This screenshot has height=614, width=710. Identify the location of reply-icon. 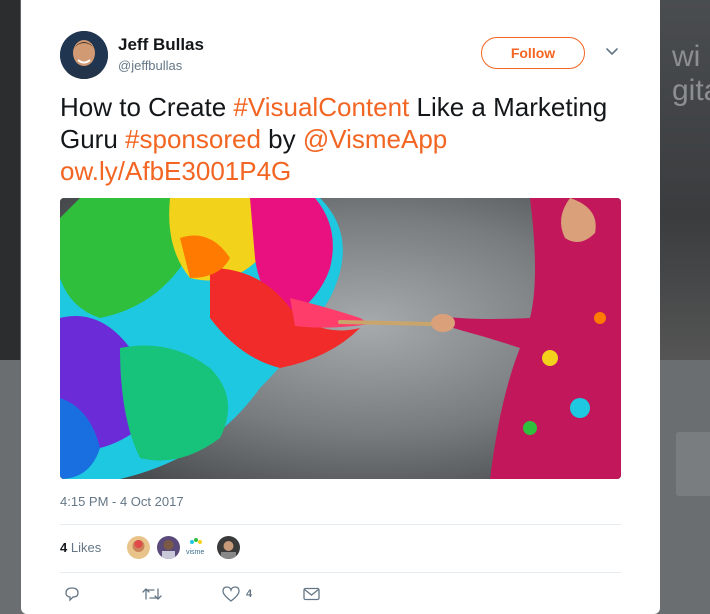
(72, 594).